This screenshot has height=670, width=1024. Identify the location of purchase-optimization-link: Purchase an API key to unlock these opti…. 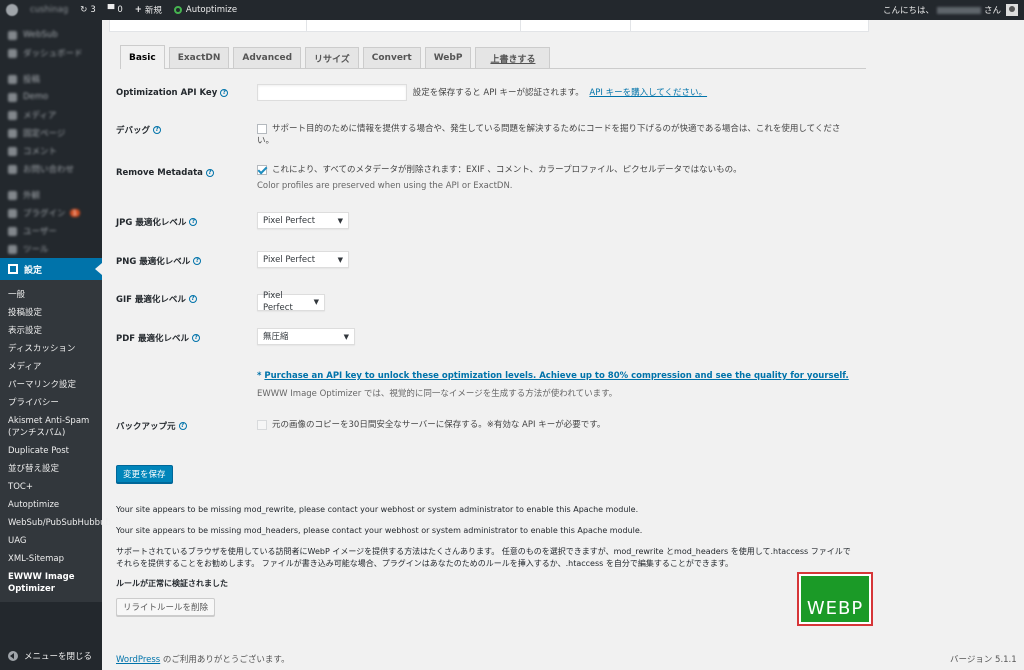
(556, 376).